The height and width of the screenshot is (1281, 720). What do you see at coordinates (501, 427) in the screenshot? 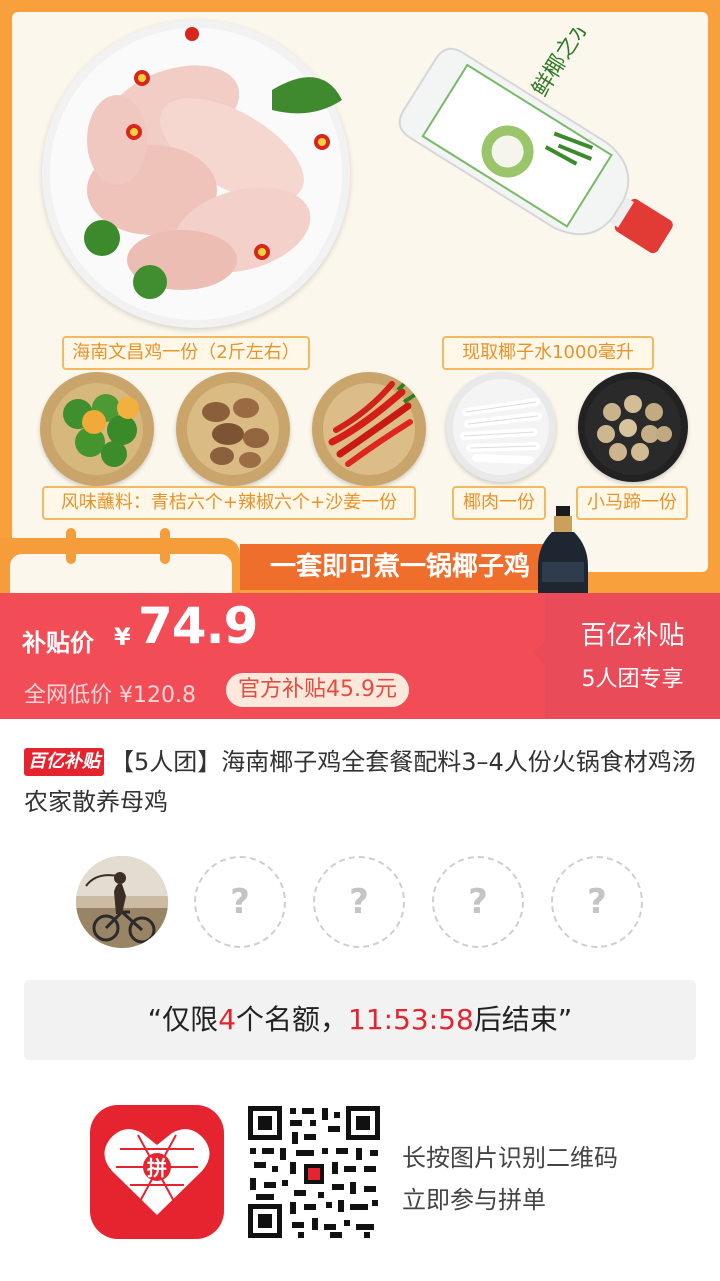
I see `coconut-meat-bowl-image` at bounding box center [501, 427].